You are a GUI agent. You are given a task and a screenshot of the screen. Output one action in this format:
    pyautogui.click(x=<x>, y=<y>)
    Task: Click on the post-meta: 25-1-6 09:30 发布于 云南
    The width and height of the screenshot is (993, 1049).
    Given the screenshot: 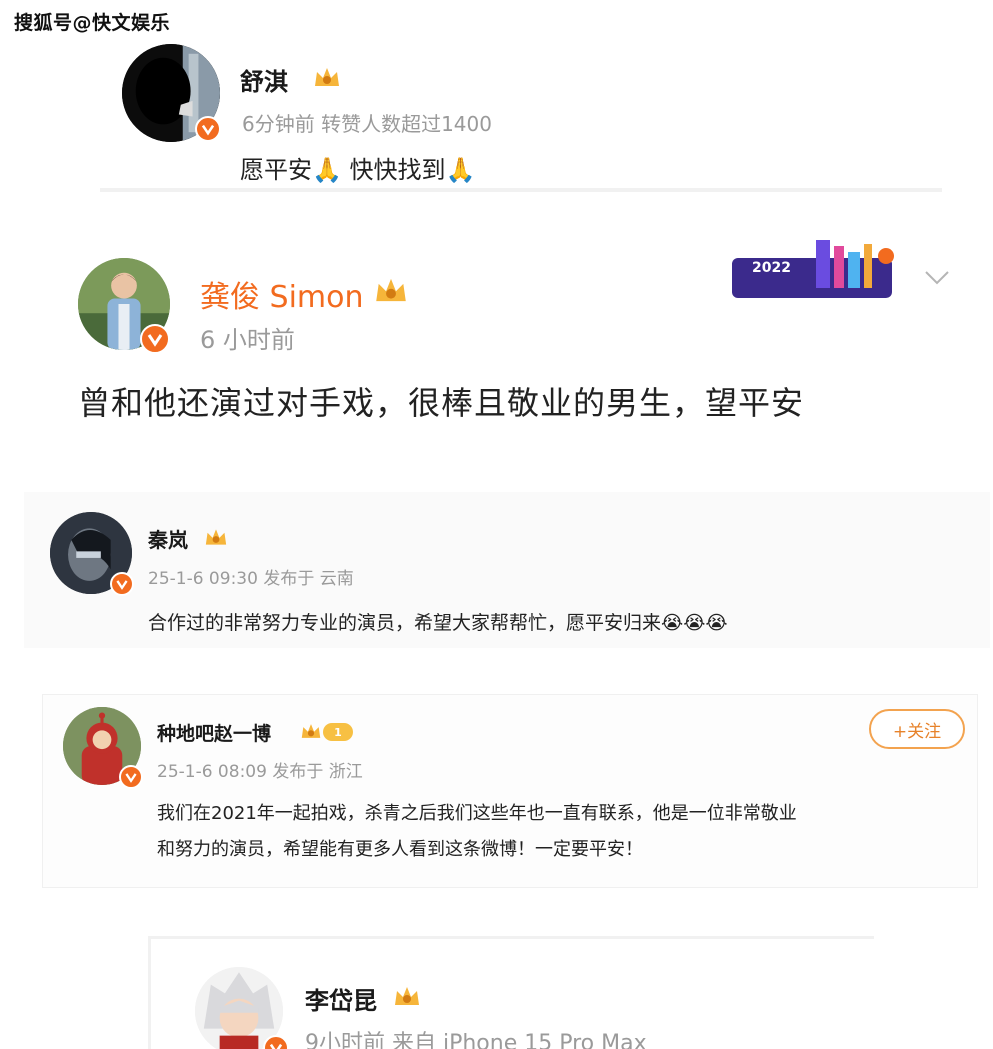 What is the action you would take?
    pyautogui.click(x=251, y=579)
    